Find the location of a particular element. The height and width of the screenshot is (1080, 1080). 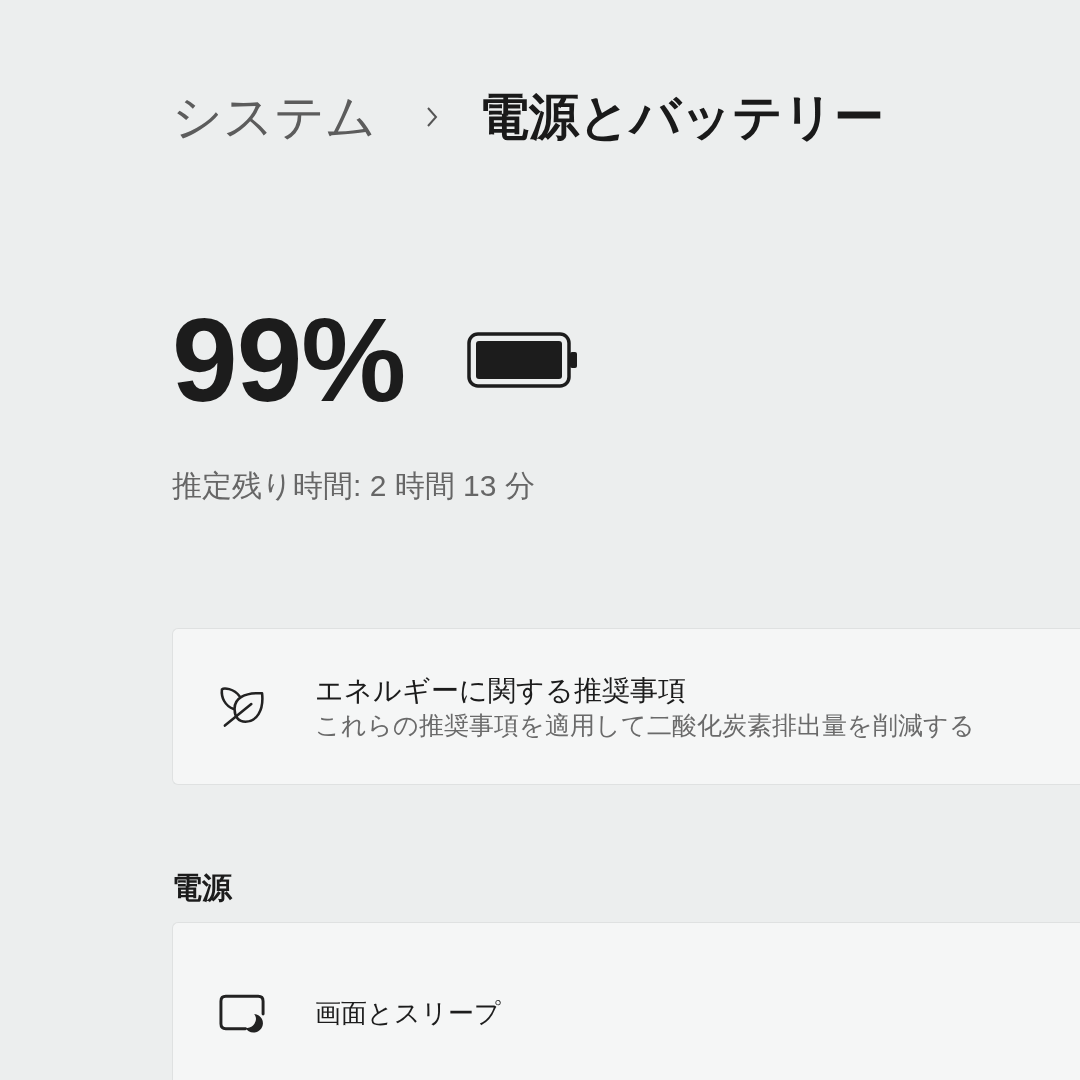

monitor-moon-icon is located at coordinates (242, 1013).